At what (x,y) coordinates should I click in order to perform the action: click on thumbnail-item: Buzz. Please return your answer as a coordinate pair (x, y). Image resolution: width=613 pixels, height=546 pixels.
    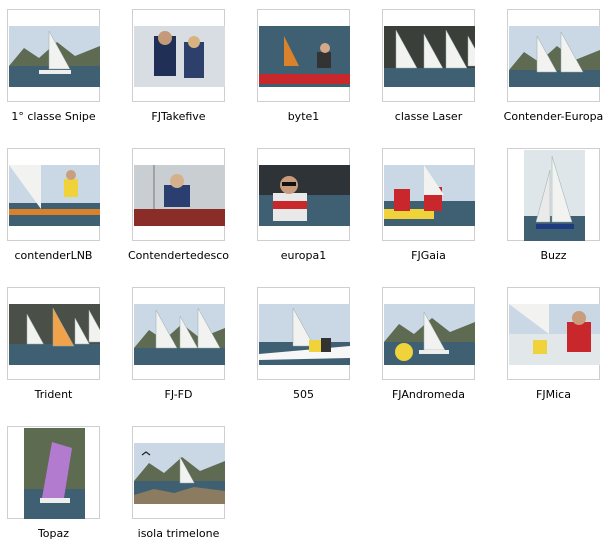
    Looking at the image, I should click on (542, 204).